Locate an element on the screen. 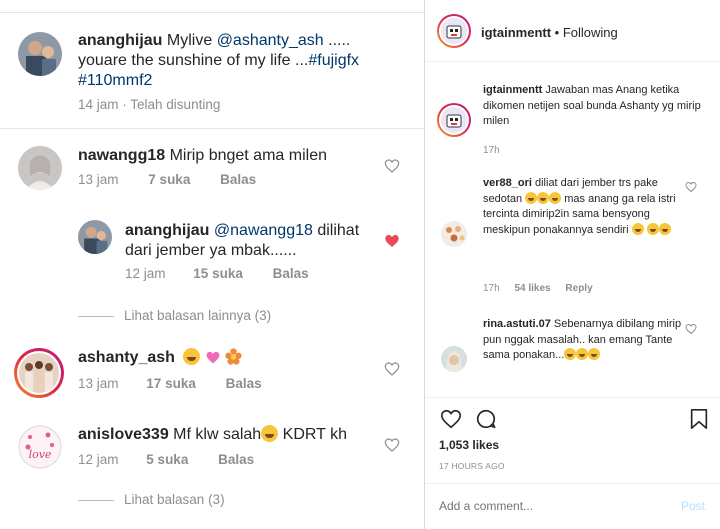 The width and height of the screenshot is (720, 529). avatar: love is located at coordinates (40, 447).